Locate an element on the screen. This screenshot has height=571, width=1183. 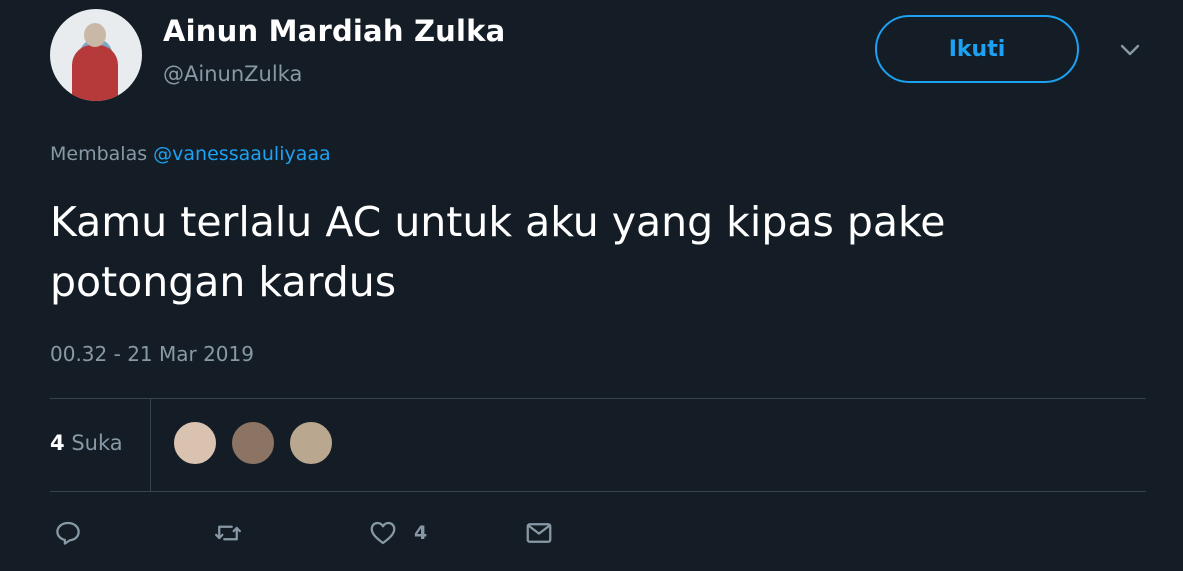
like-button: 4 is located at coordinates (397, 533).